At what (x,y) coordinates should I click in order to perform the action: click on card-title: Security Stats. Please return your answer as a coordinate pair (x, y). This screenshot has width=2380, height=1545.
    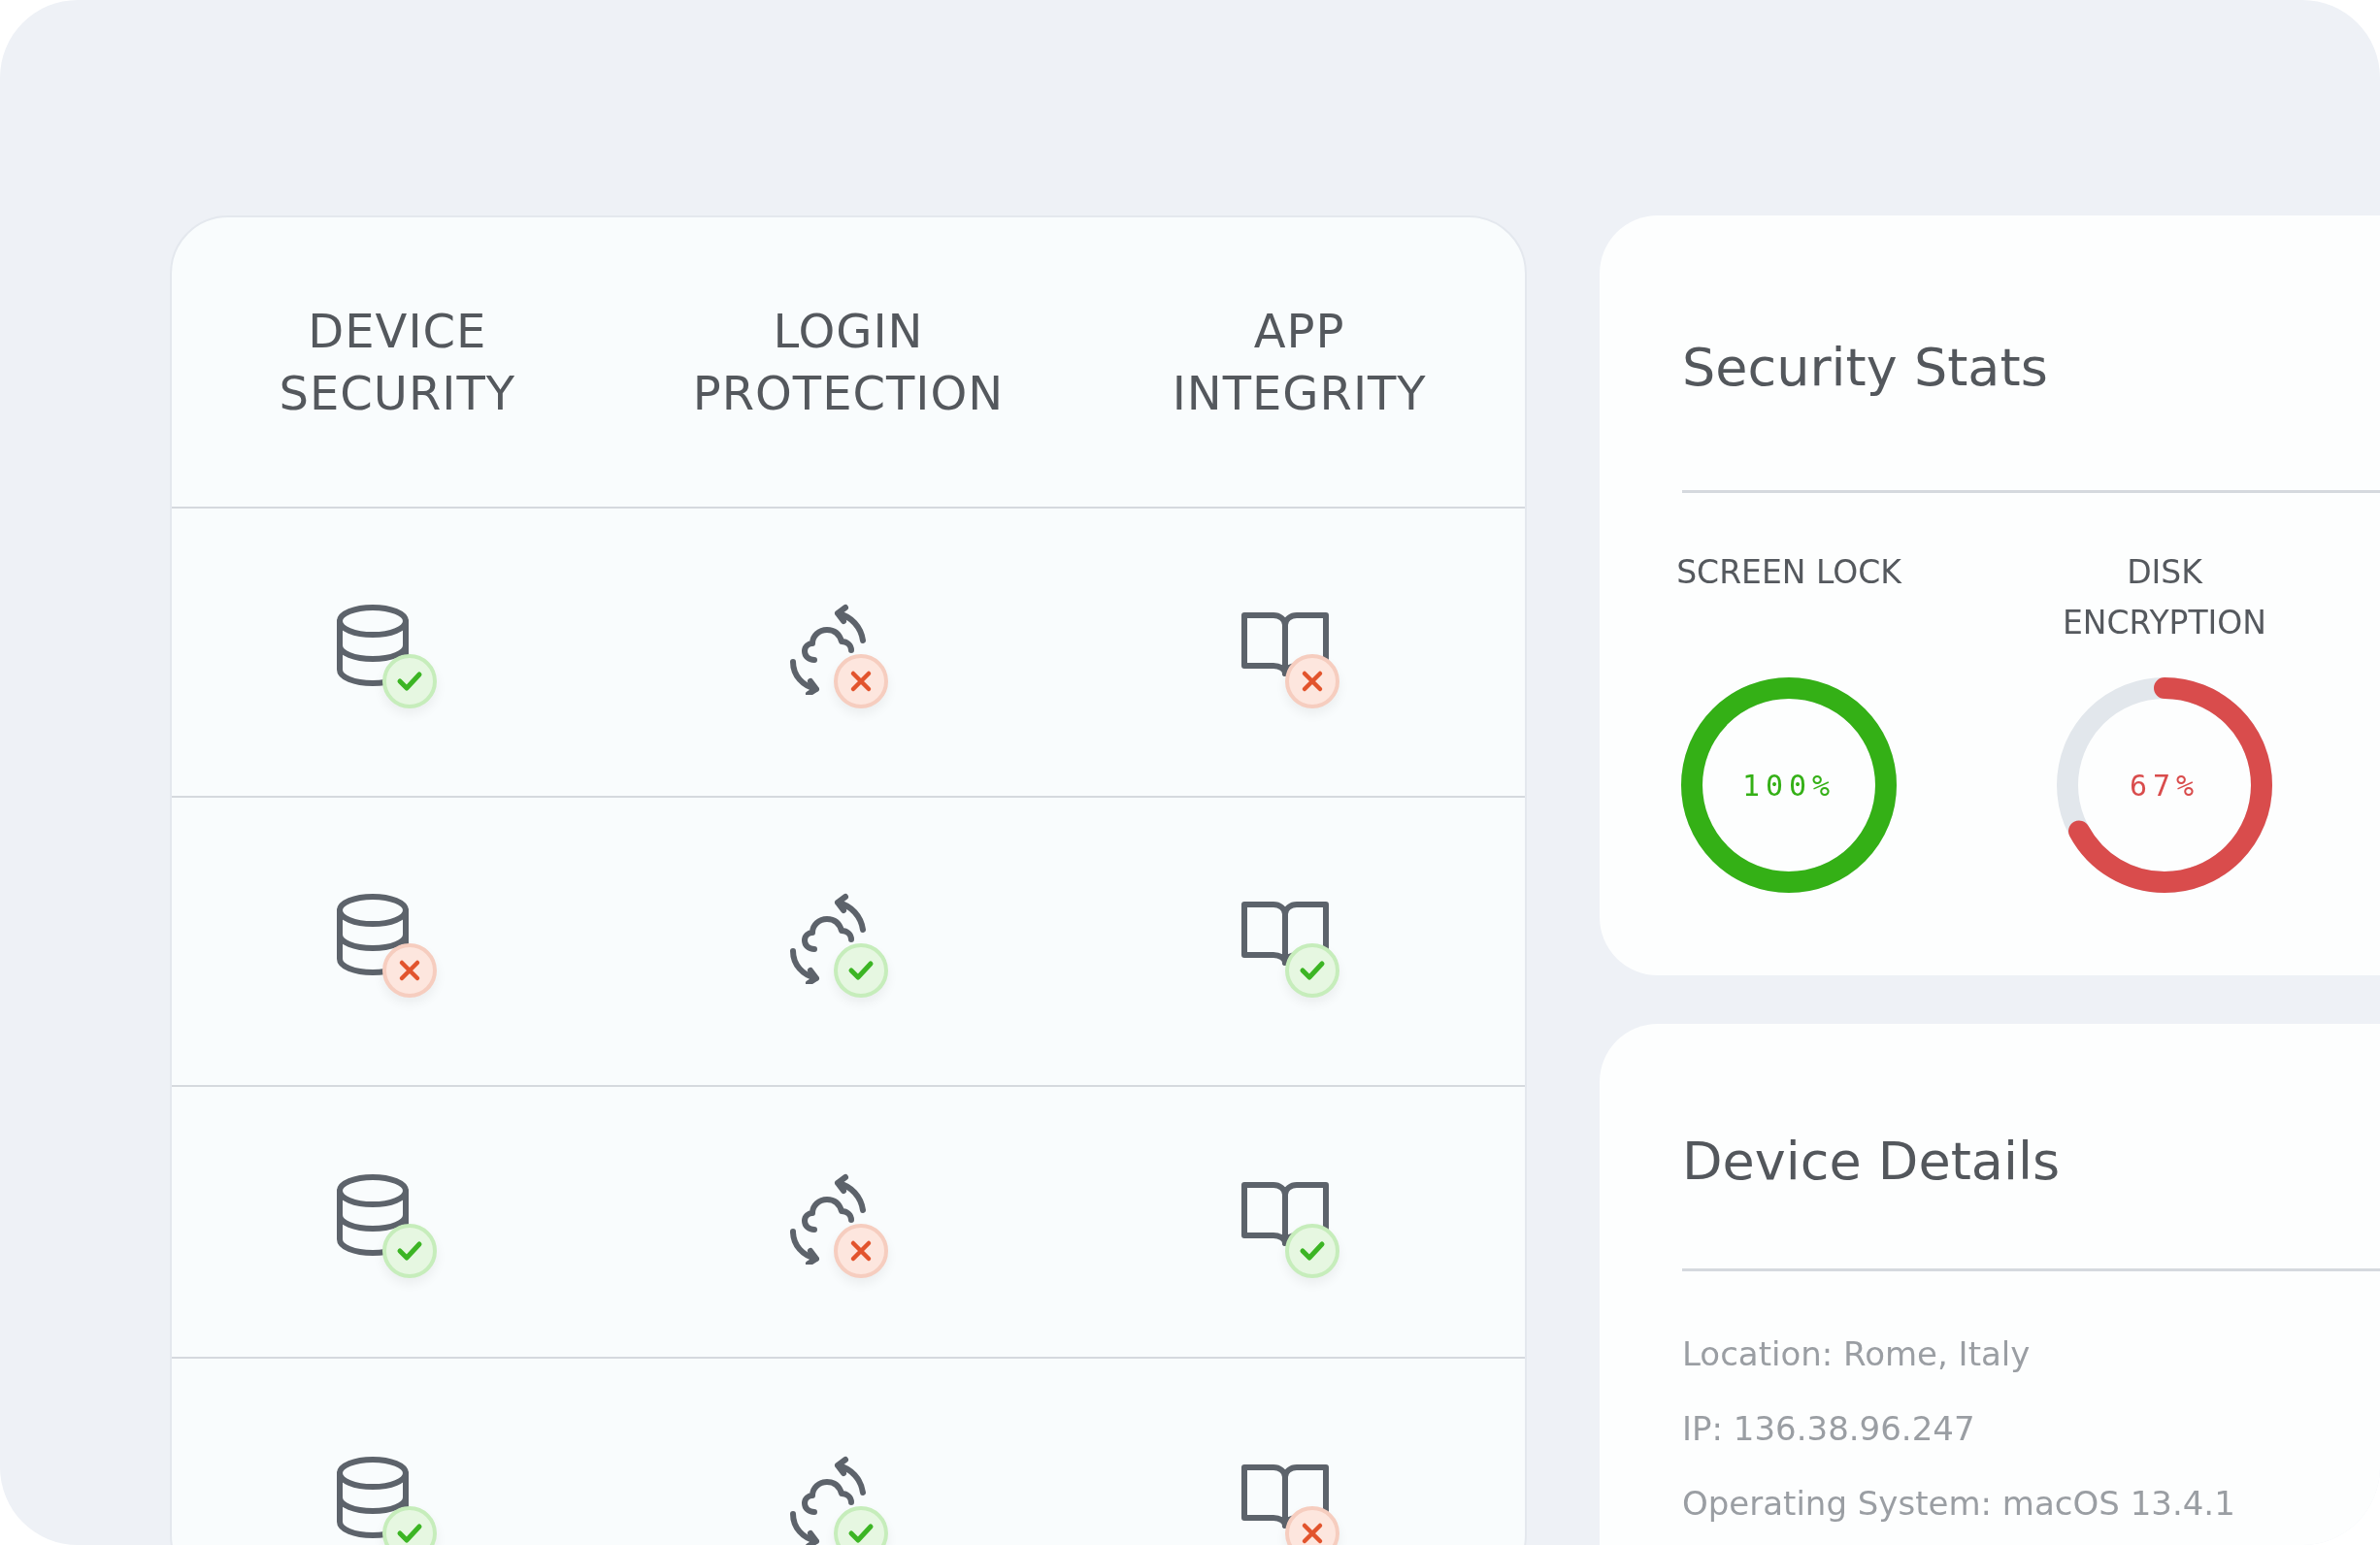
    Looking at the image, I should click on (1865, 368).